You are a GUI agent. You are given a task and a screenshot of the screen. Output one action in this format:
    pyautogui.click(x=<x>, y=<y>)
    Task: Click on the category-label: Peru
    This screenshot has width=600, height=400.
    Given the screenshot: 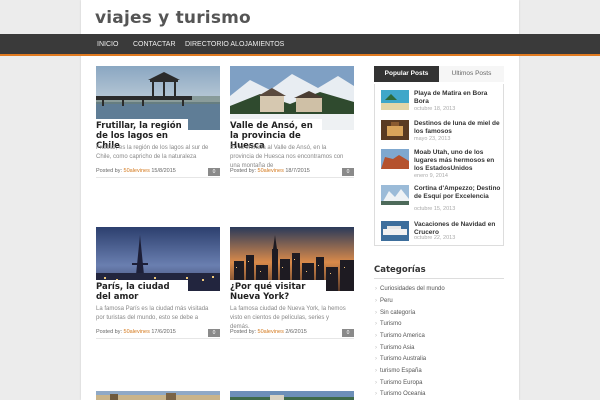 What is the action you would take?
    pyautogui.click(x=386, y=301)
    